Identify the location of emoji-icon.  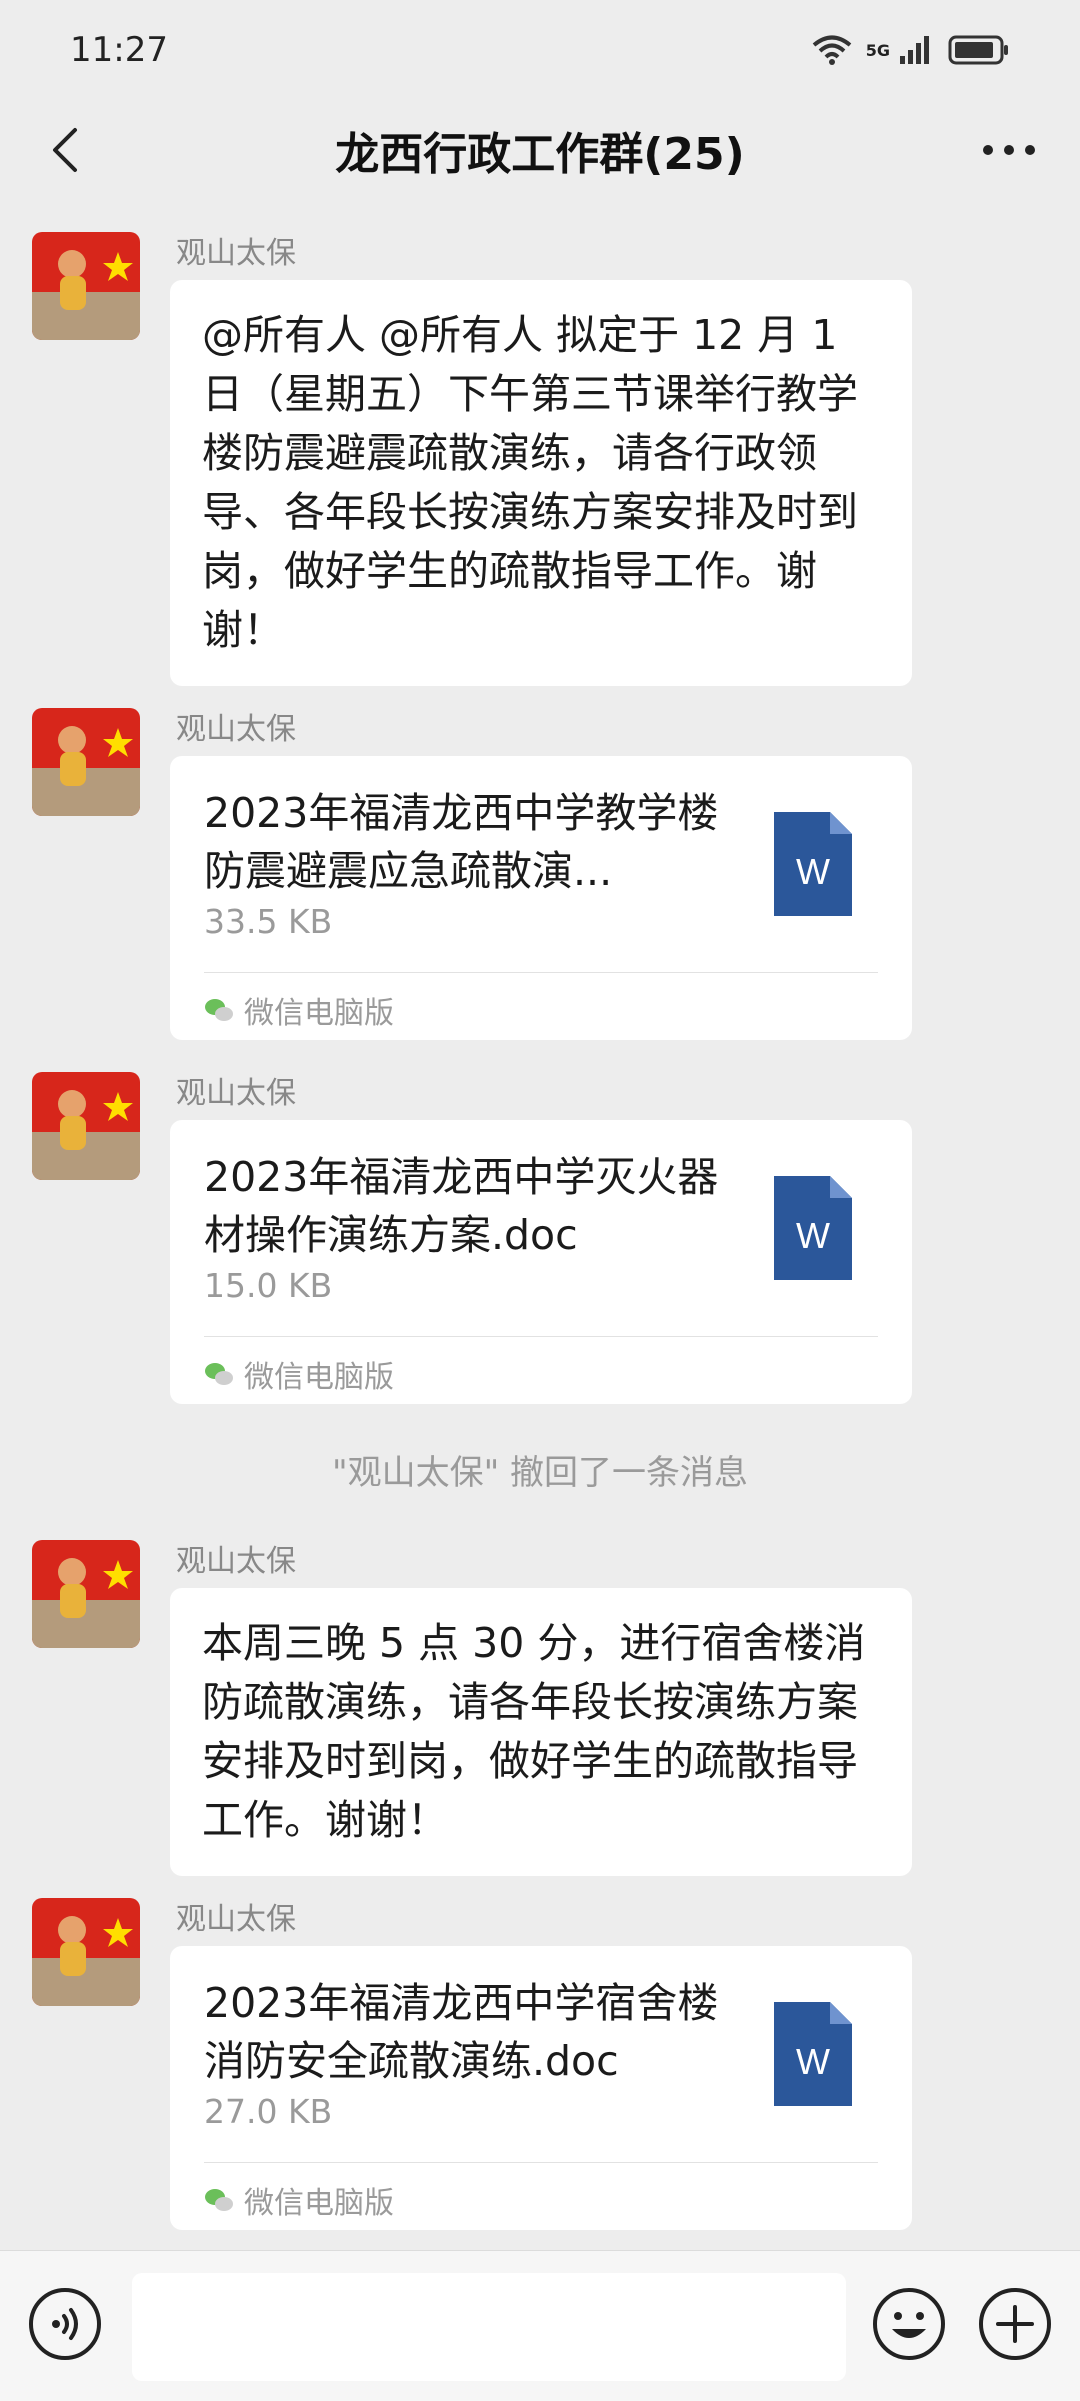
(909, 2324).